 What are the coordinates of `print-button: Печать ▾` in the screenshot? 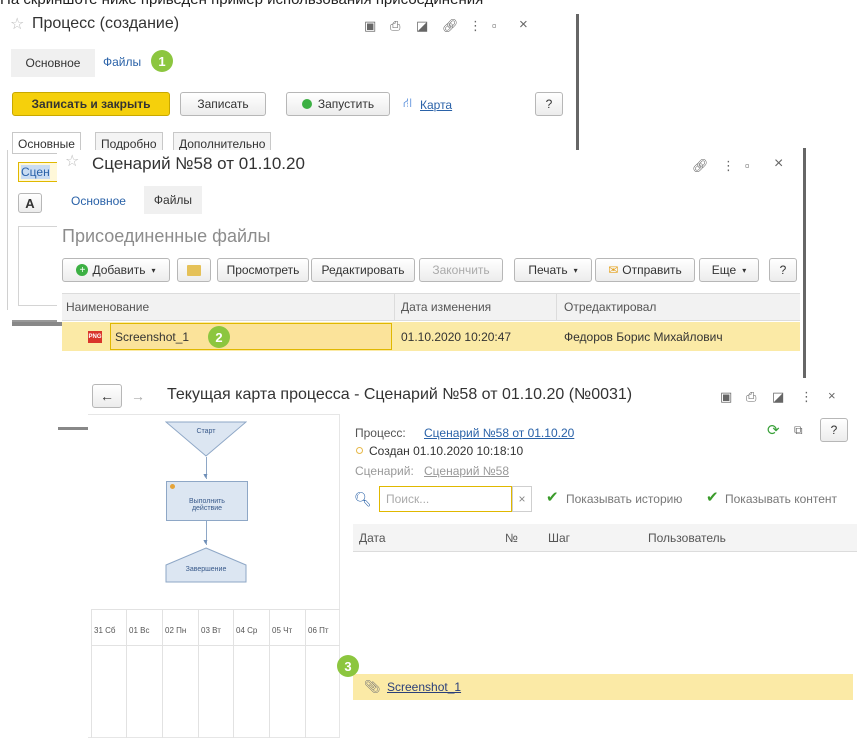 It's located at (553, 270).